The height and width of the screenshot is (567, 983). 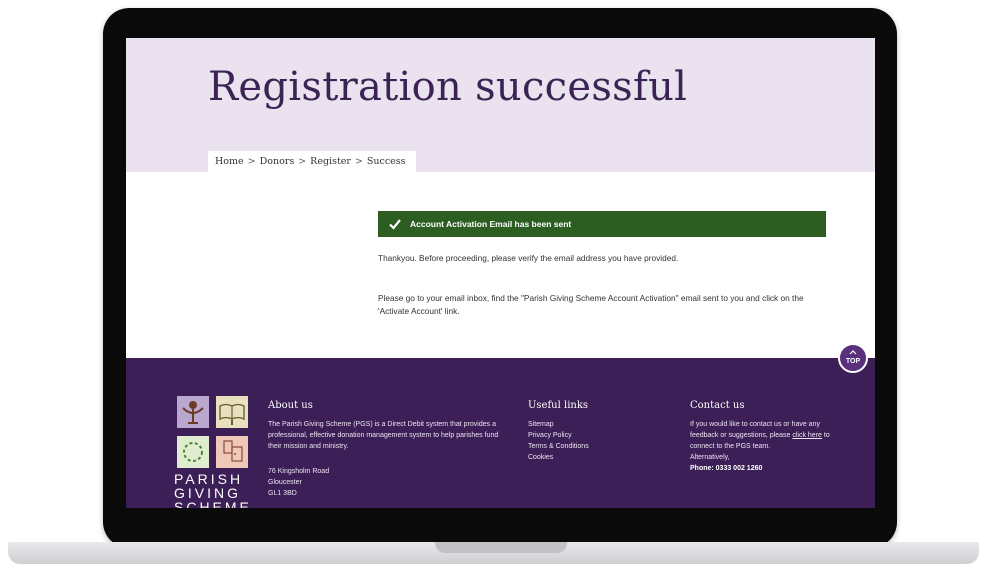 I want to click on contact-click-here-link: click here, so click(x=807, y=435).